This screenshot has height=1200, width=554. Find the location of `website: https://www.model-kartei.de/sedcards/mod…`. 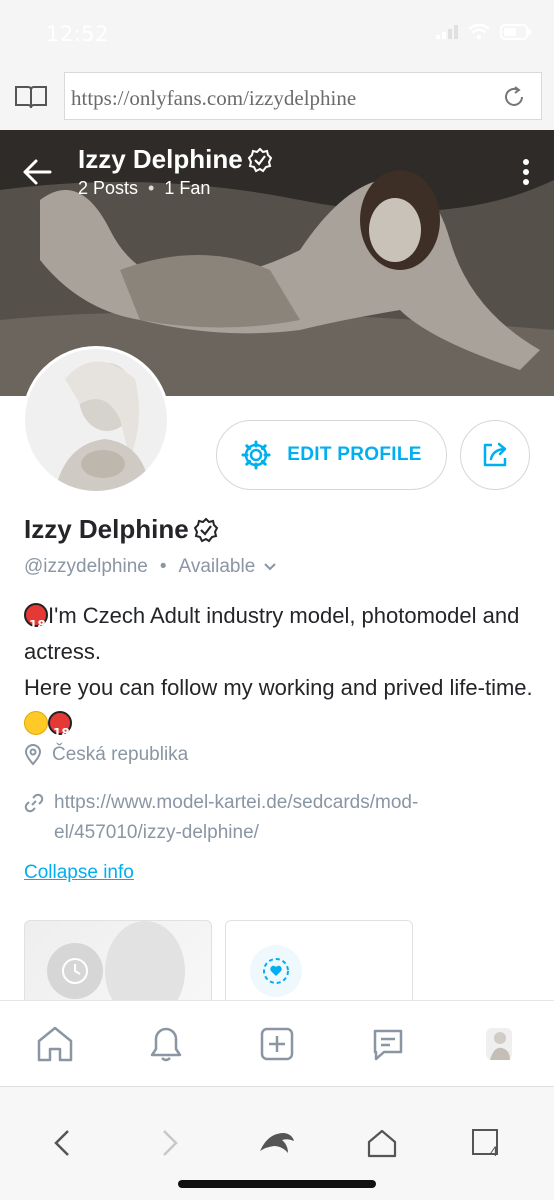

website: https://www.model-kartei.de/sedcards/mod… is located at coordinates (249, 818).